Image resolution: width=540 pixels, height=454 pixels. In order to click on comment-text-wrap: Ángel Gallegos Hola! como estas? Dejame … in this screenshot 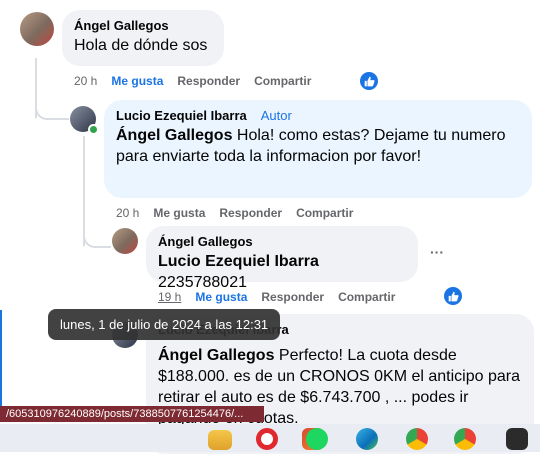, I will do `click(318, 146)`.